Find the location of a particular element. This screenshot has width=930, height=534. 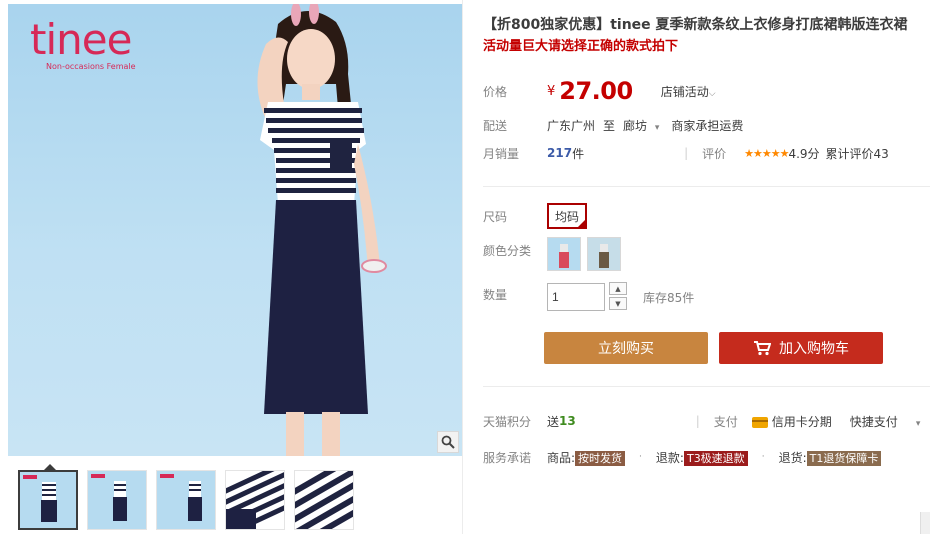

panel-divider is located at coordinates (462, 267).